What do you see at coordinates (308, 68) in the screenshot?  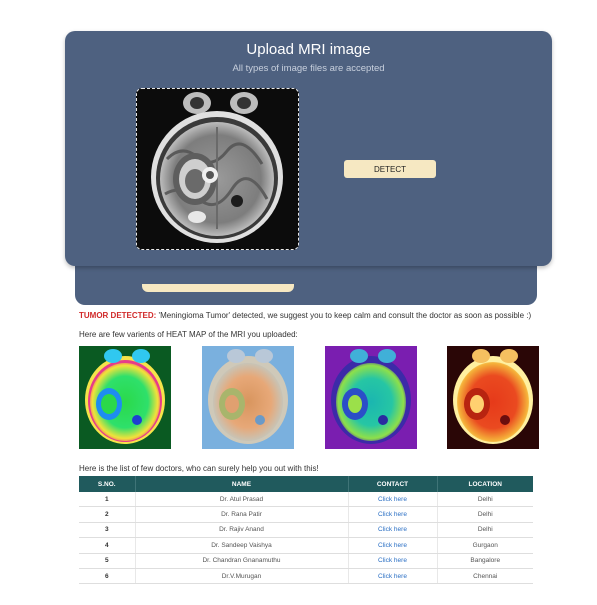 I see `upload-subtitle: All types of image files are accepted` at bounding box center [308, 68].